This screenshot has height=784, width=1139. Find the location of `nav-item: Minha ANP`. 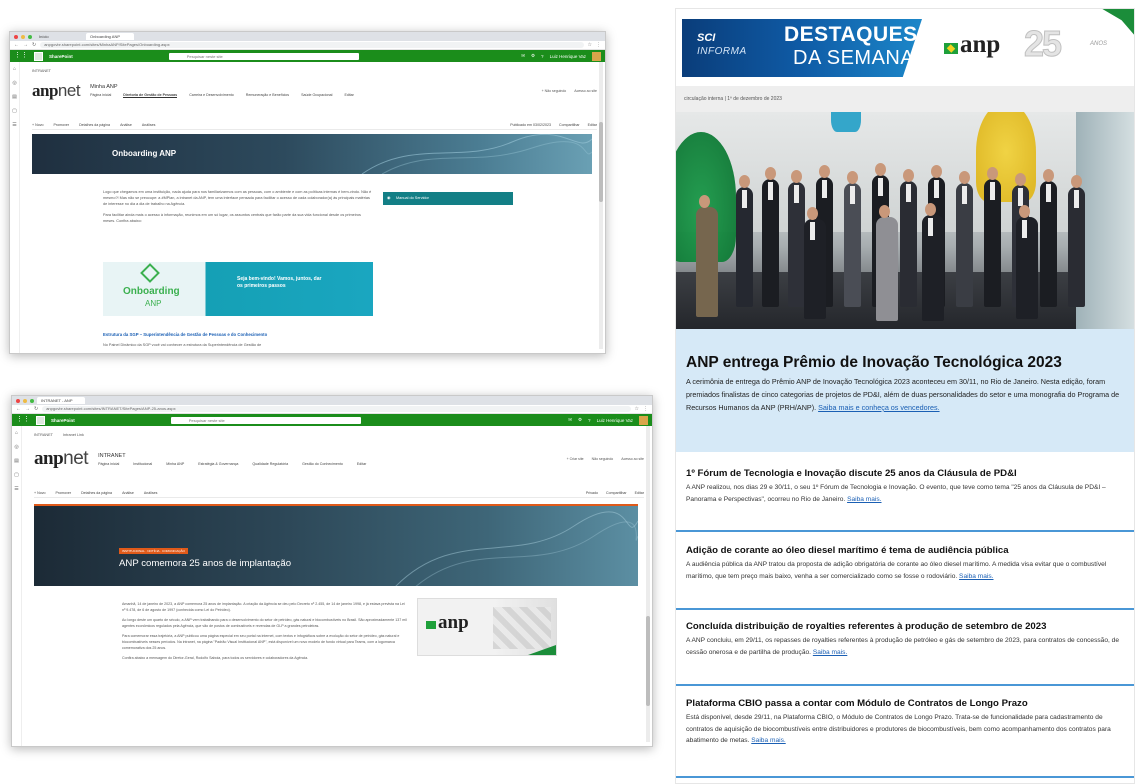

nav-item: Minha ANP is located at coordinates (175, 464).